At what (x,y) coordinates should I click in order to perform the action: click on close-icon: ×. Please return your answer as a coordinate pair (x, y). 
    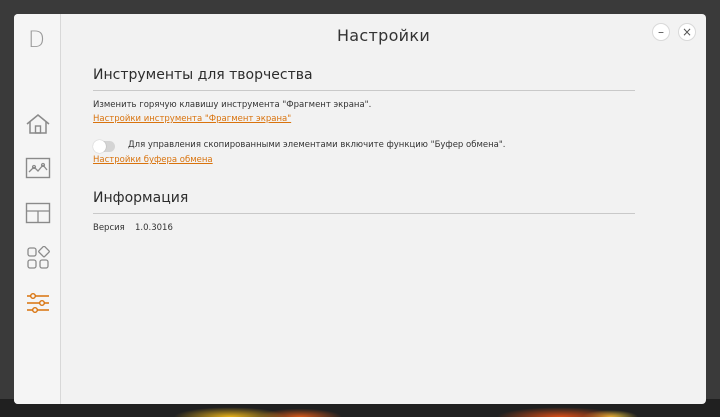
    Looking at the image, I should click on (687, 32).